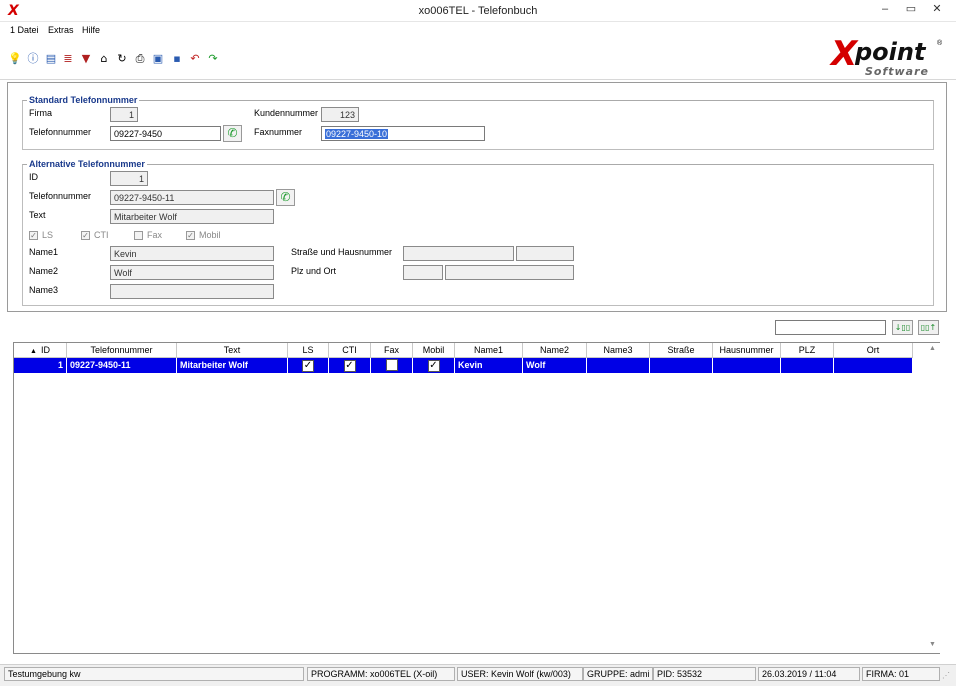 This screenshot has height=686, width=956. Describe the element at coordinates (932, 644) in the screenshot. I see `scroll-down-icon: ▼` at that location.